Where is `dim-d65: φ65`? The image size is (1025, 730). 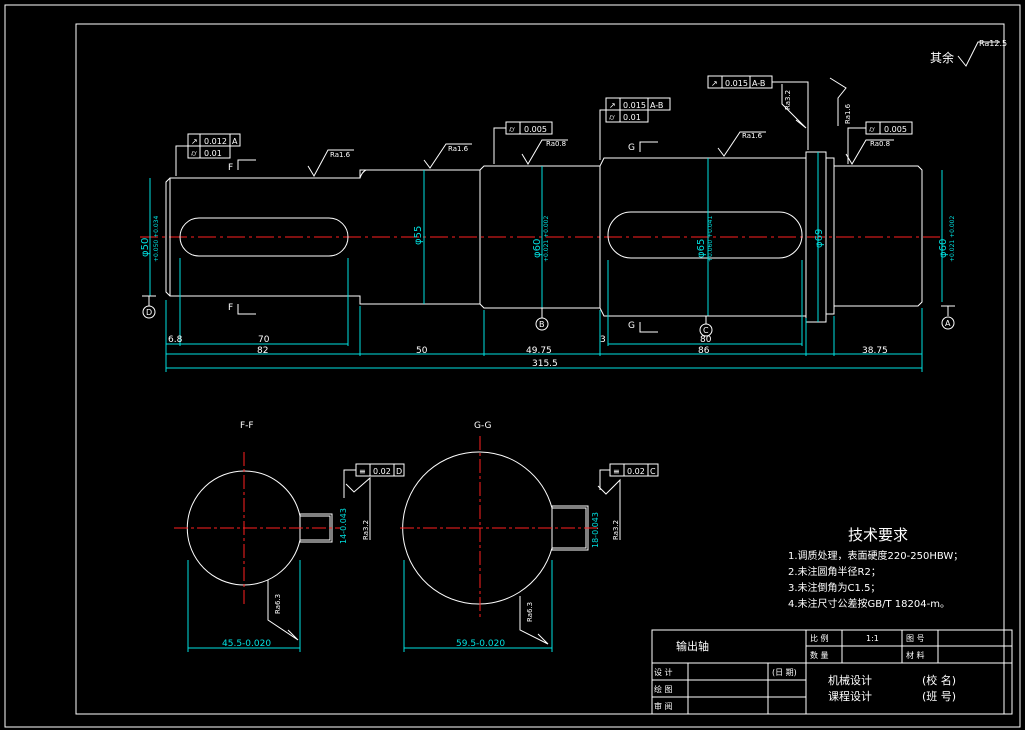
dim-d65: φ65 is located at coordinates (701, 248).